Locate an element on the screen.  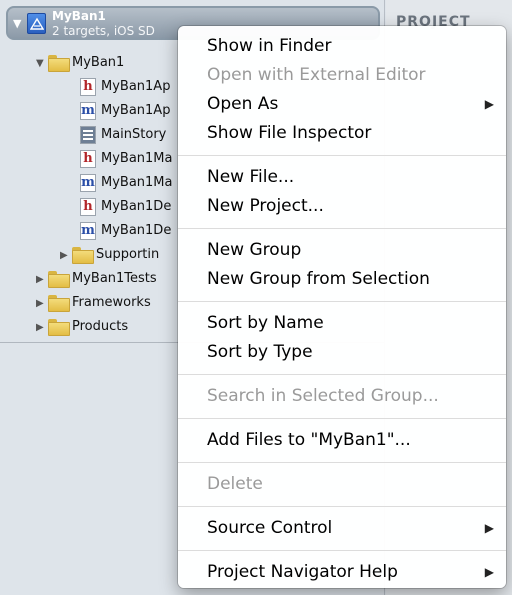
menu-item-show-in-finder: Show in Finder is located at coordinates (342, 46).